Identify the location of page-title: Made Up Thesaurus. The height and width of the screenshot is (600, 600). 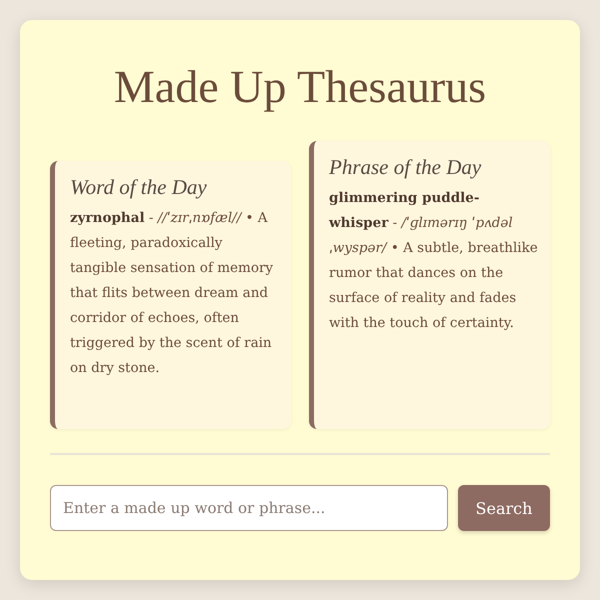
(300, 86).